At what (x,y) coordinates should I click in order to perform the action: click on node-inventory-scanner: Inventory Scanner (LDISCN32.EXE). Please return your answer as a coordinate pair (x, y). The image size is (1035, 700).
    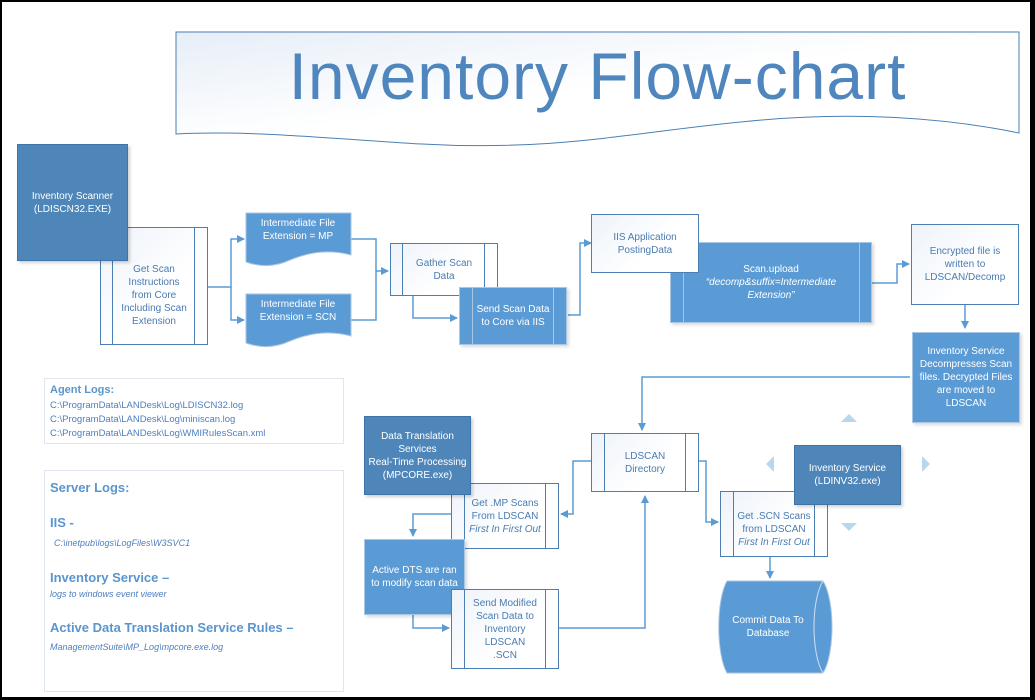
    Looking at the image, I should click on (72, 202).